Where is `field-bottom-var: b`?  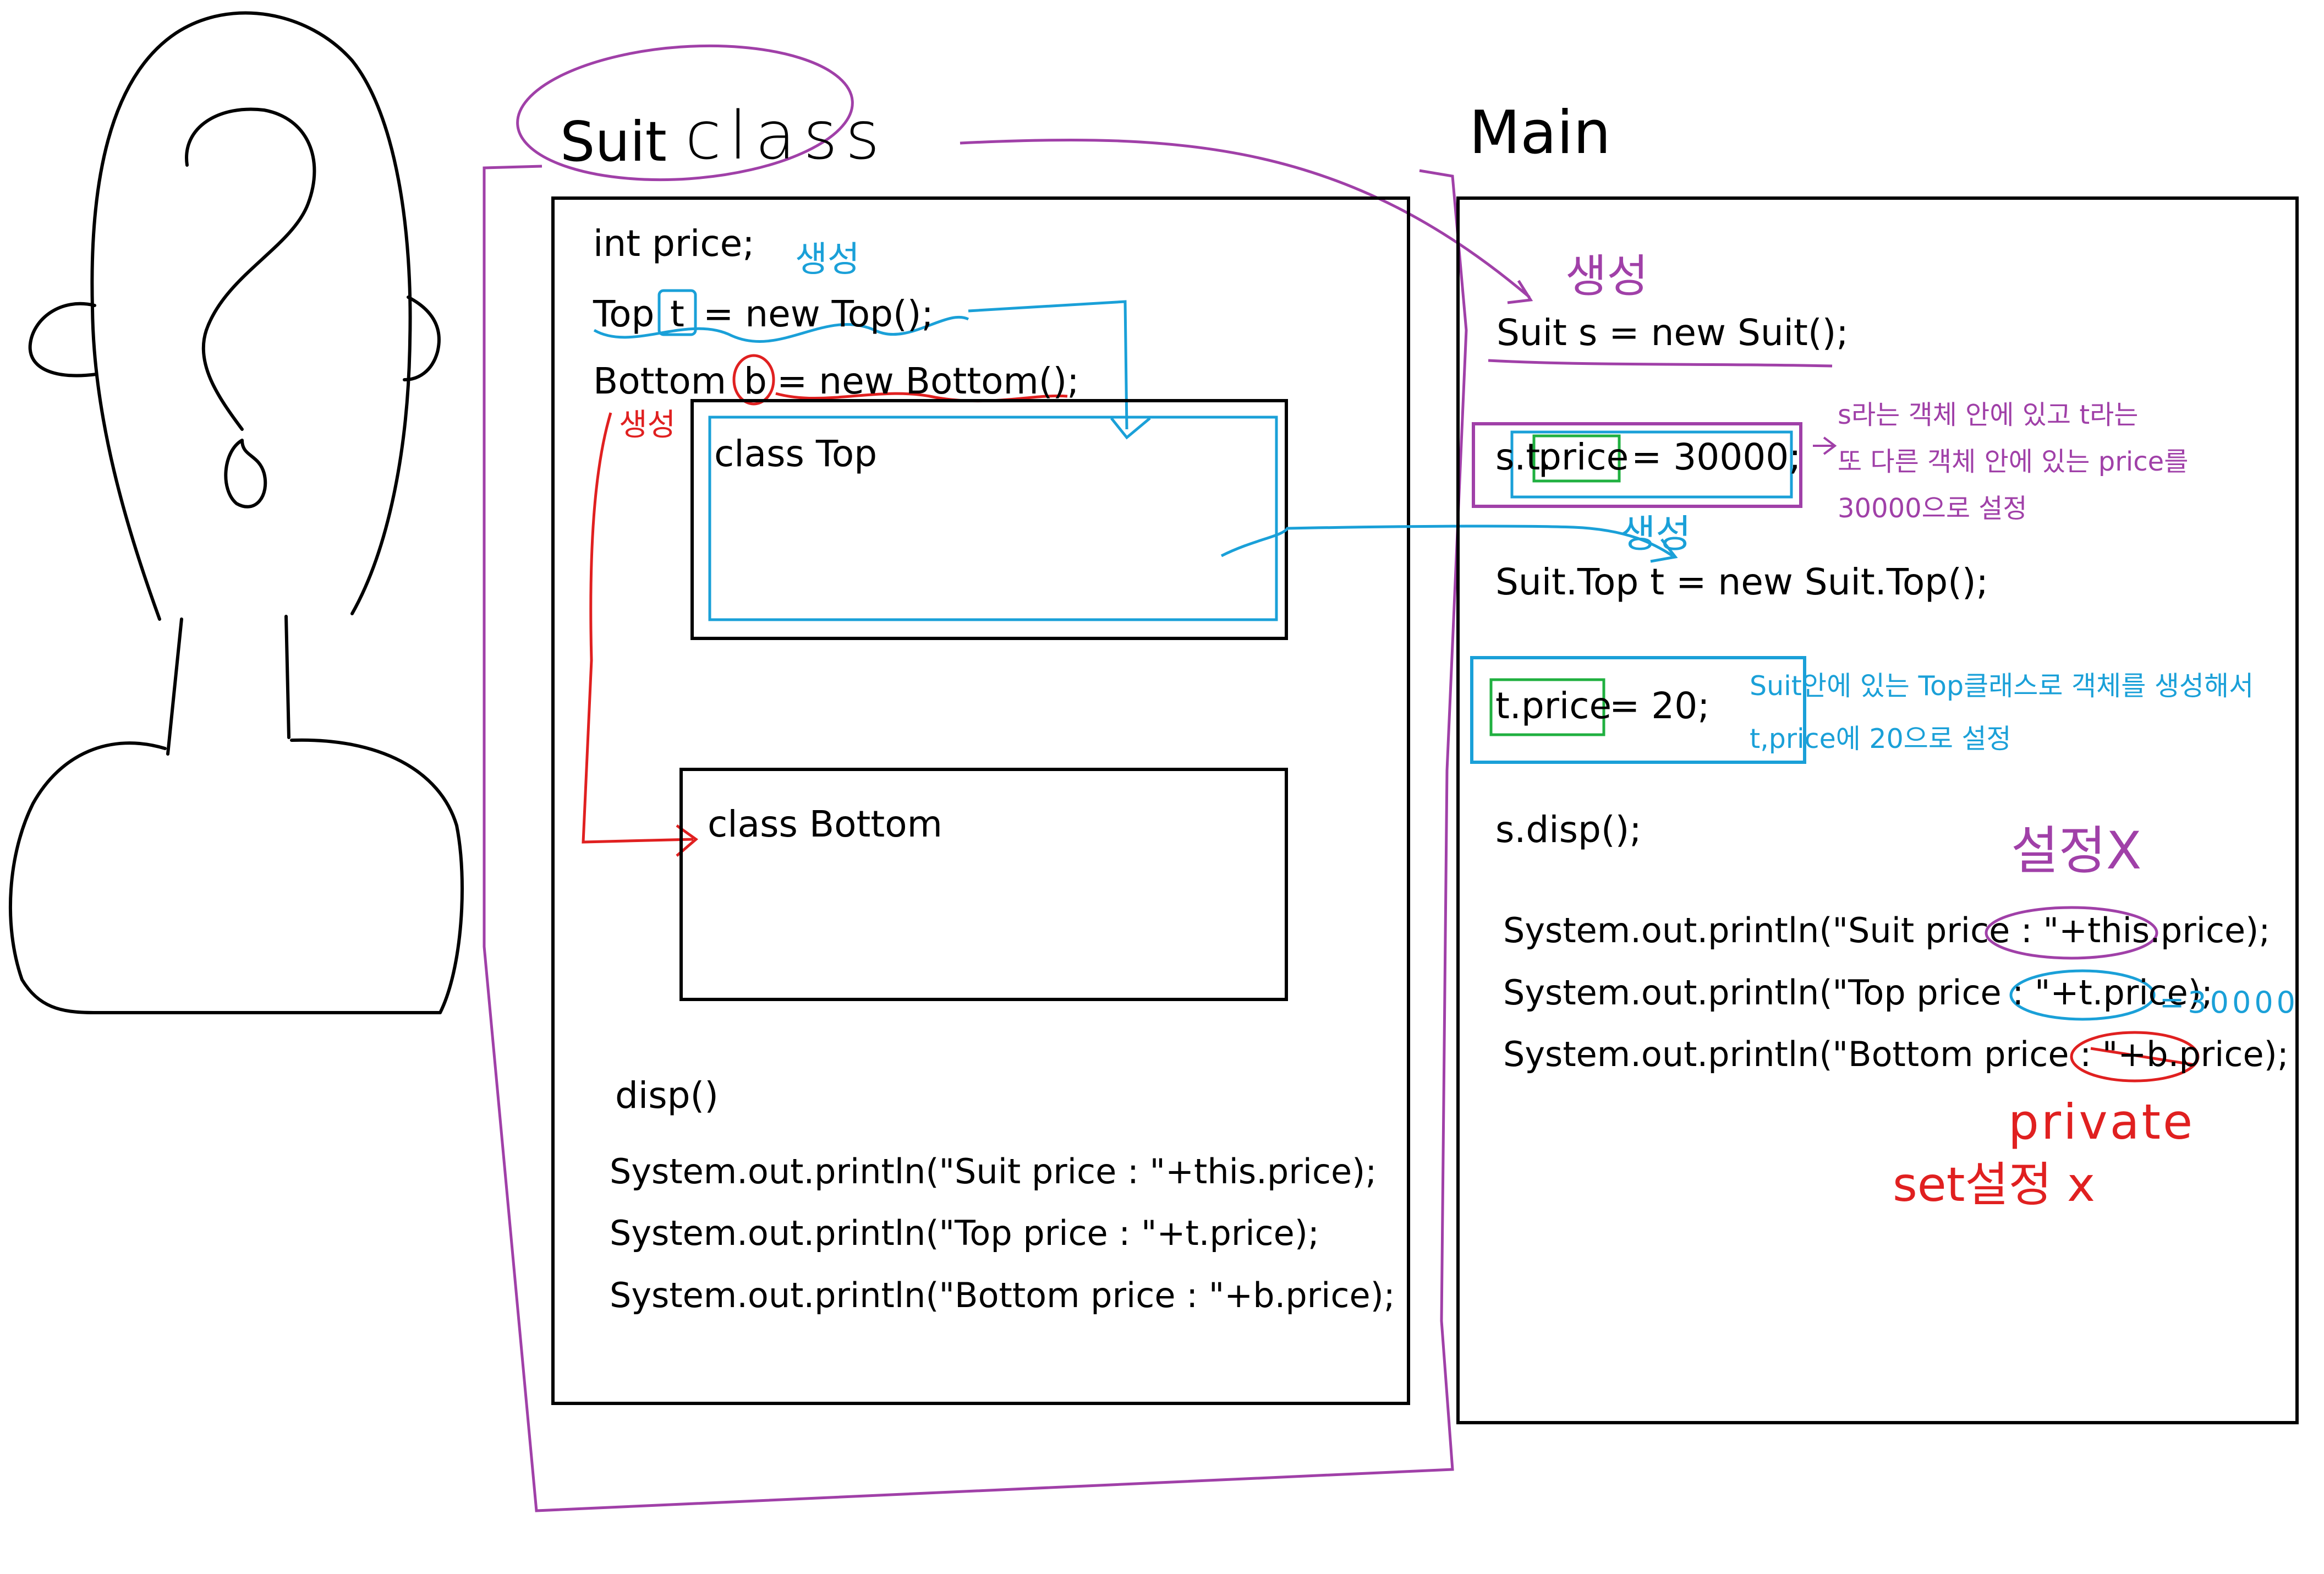 field-bottom-var: b is located at coordinates (755, 381).